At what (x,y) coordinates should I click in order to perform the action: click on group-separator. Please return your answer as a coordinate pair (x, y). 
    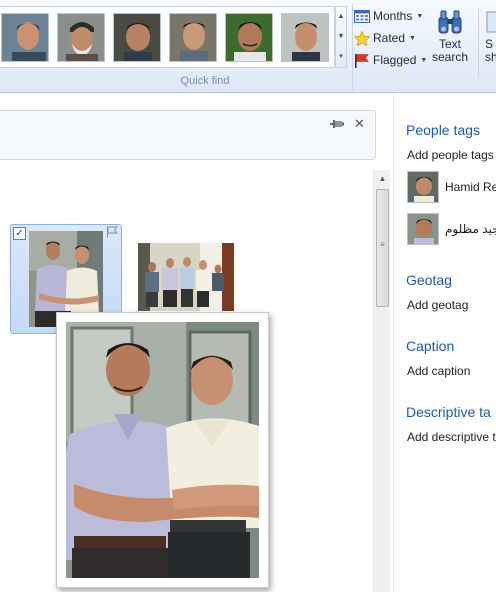
    Looking at the image, I should click on (352, 47).